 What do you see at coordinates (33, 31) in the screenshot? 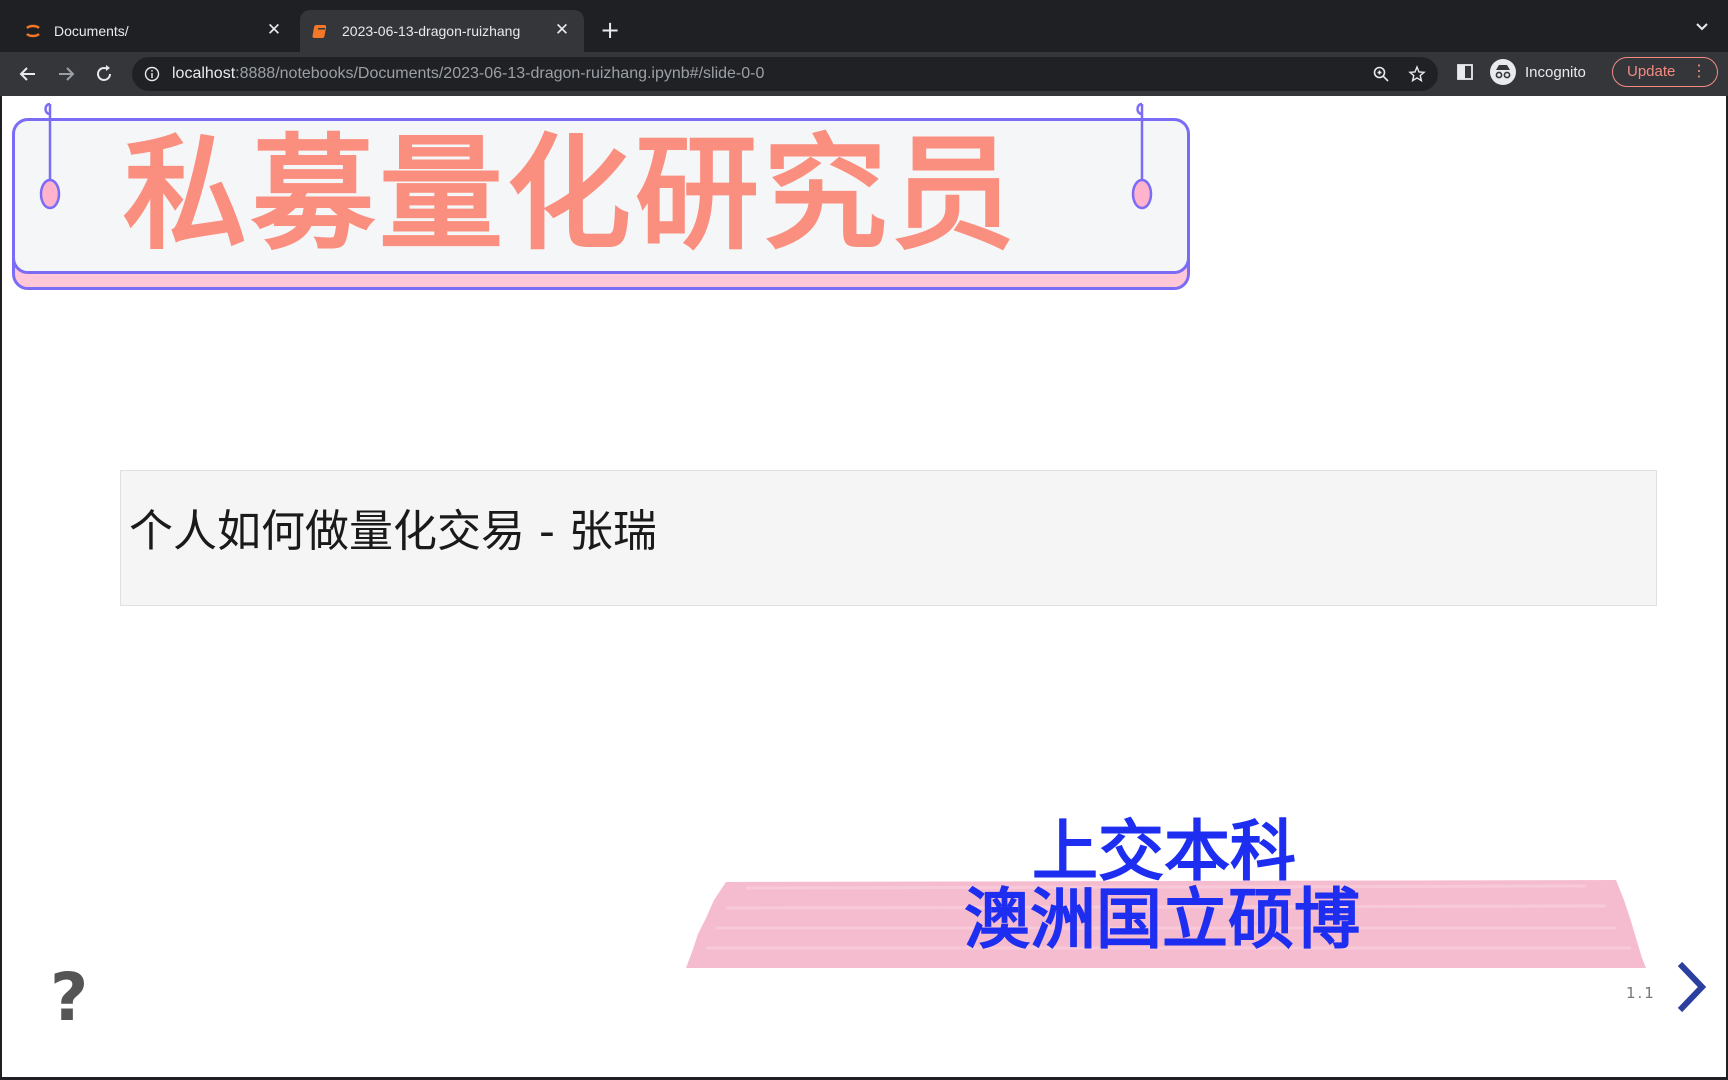
I see `jupyter-icon` at bounding box center [33, 31].